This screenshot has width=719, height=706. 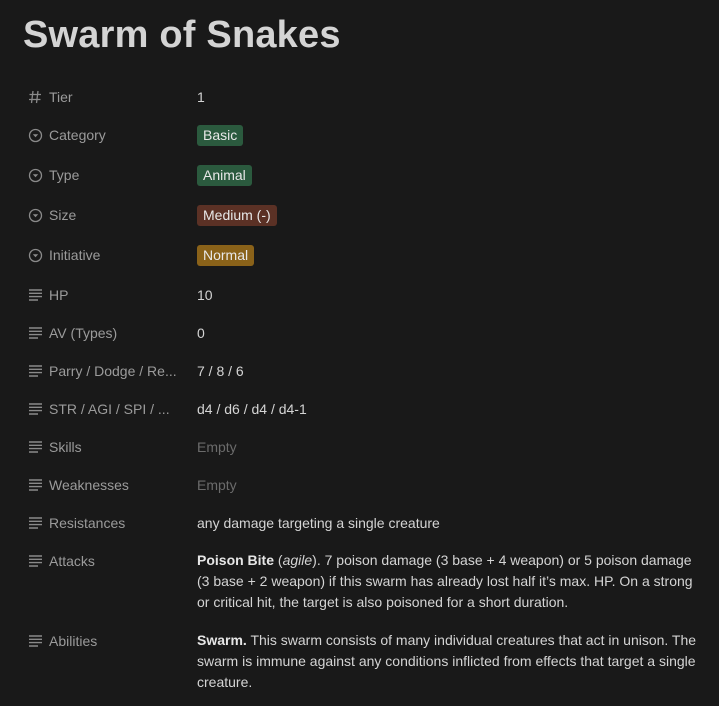 What do you see at coordinates (35, 97) in the screenshot?
I see `hash-icon` at bounding box center [35, 97].